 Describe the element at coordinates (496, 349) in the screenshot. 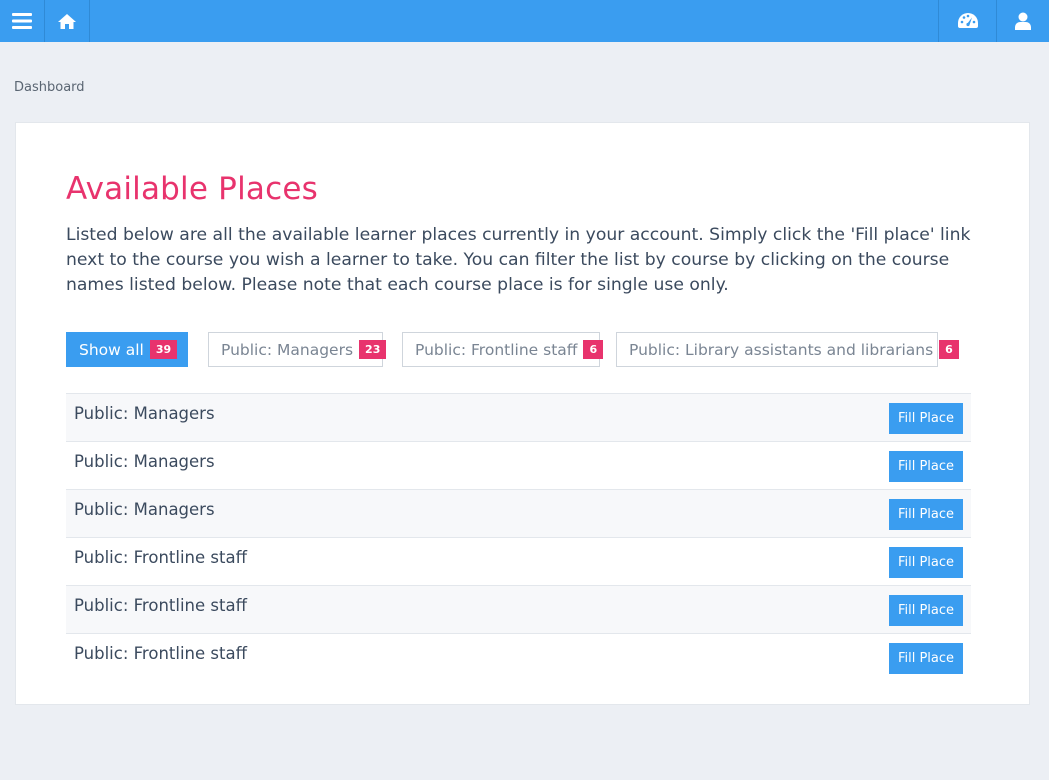

I see `filter-label: Public: Frontline staff` at that location.